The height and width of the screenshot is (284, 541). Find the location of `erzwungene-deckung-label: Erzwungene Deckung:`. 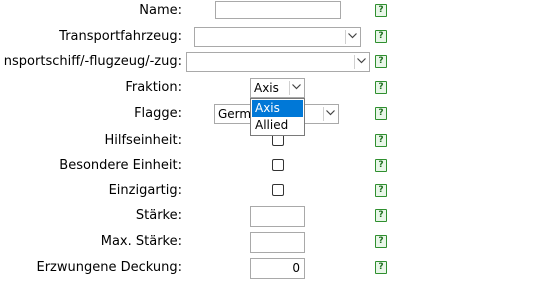

erzwungene-deckung-label: Erzwungene Deckung: is located at coordinates (109, 267).